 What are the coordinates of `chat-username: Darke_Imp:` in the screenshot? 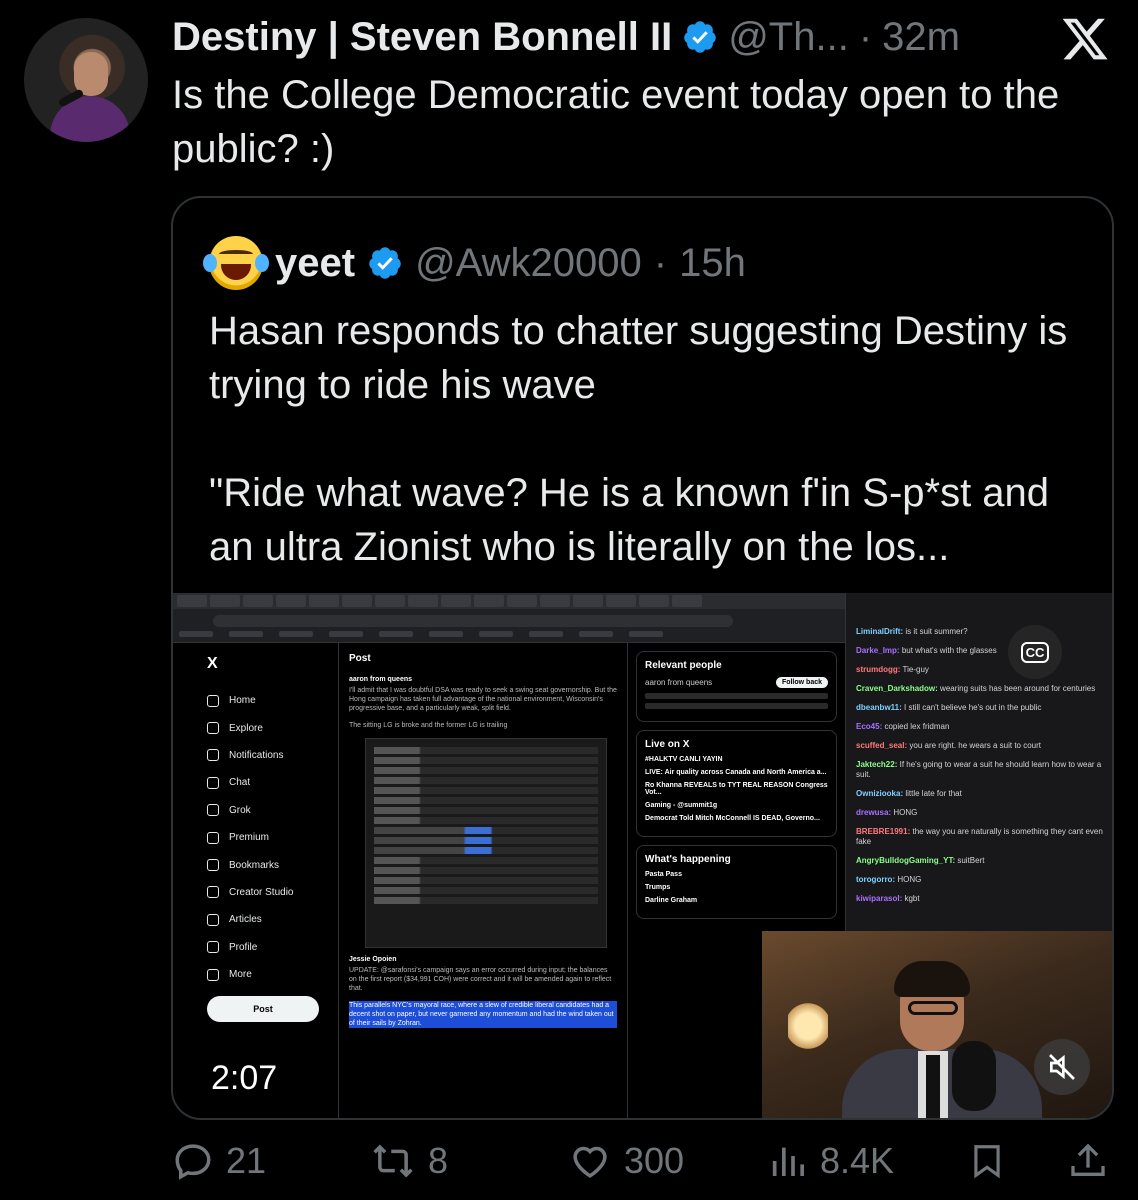 It's located at (878, 650).